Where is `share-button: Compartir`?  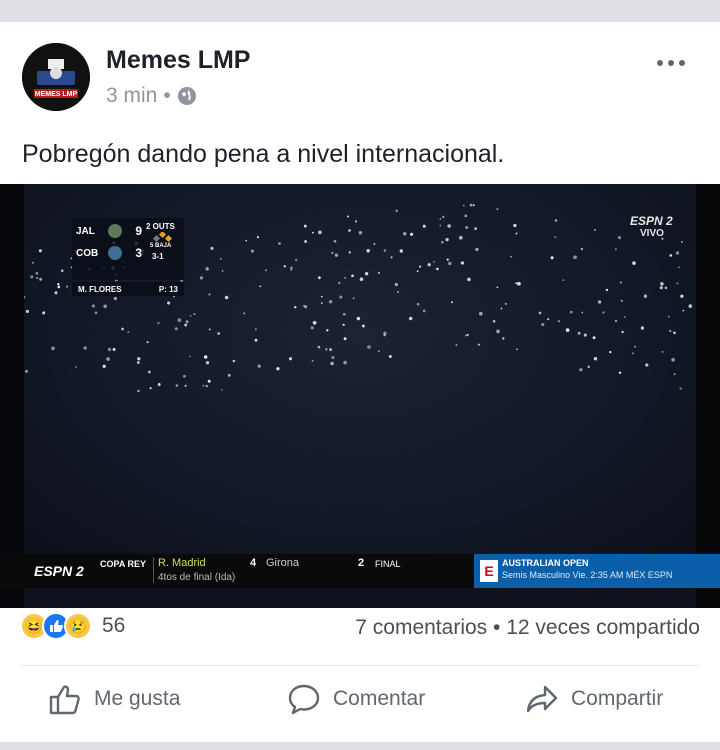 share-button: Compartir is located at coordinates (594, 699).